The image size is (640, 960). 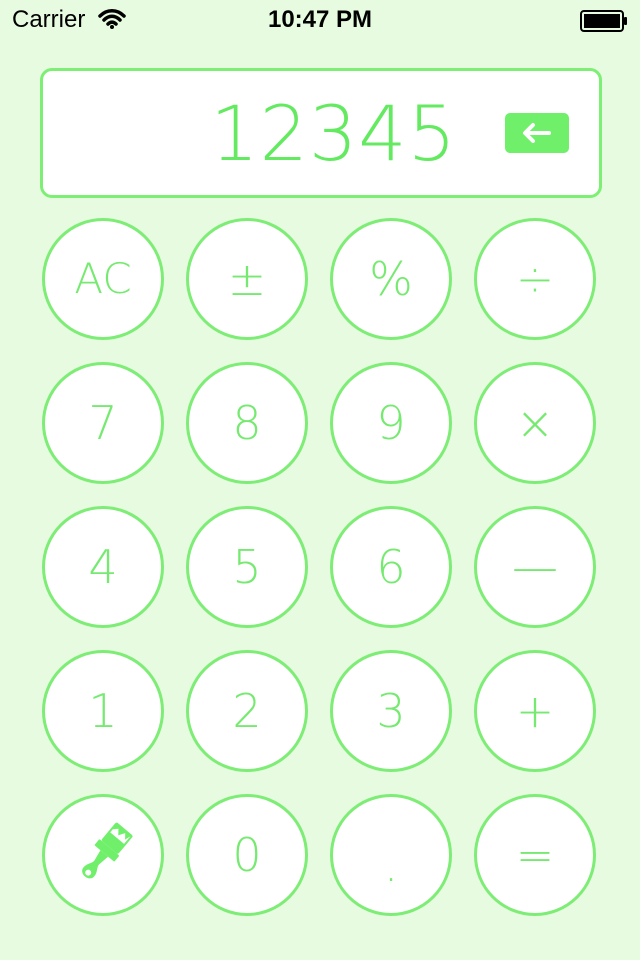 I want to click on digit-5-button: 5, so click(x=247, y=567).